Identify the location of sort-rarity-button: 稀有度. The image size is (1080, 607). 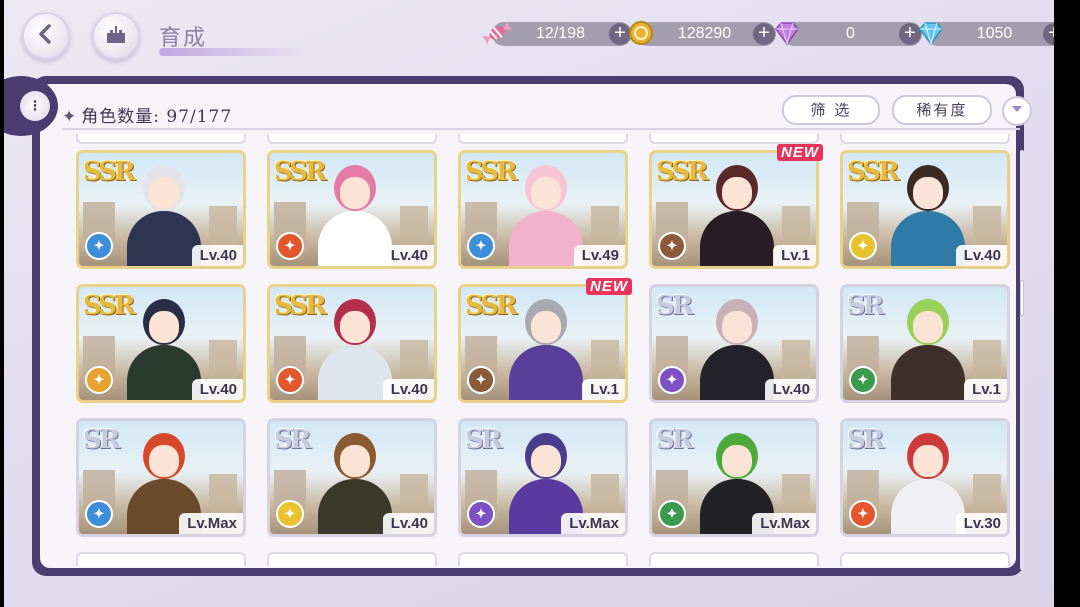
(942, 110).